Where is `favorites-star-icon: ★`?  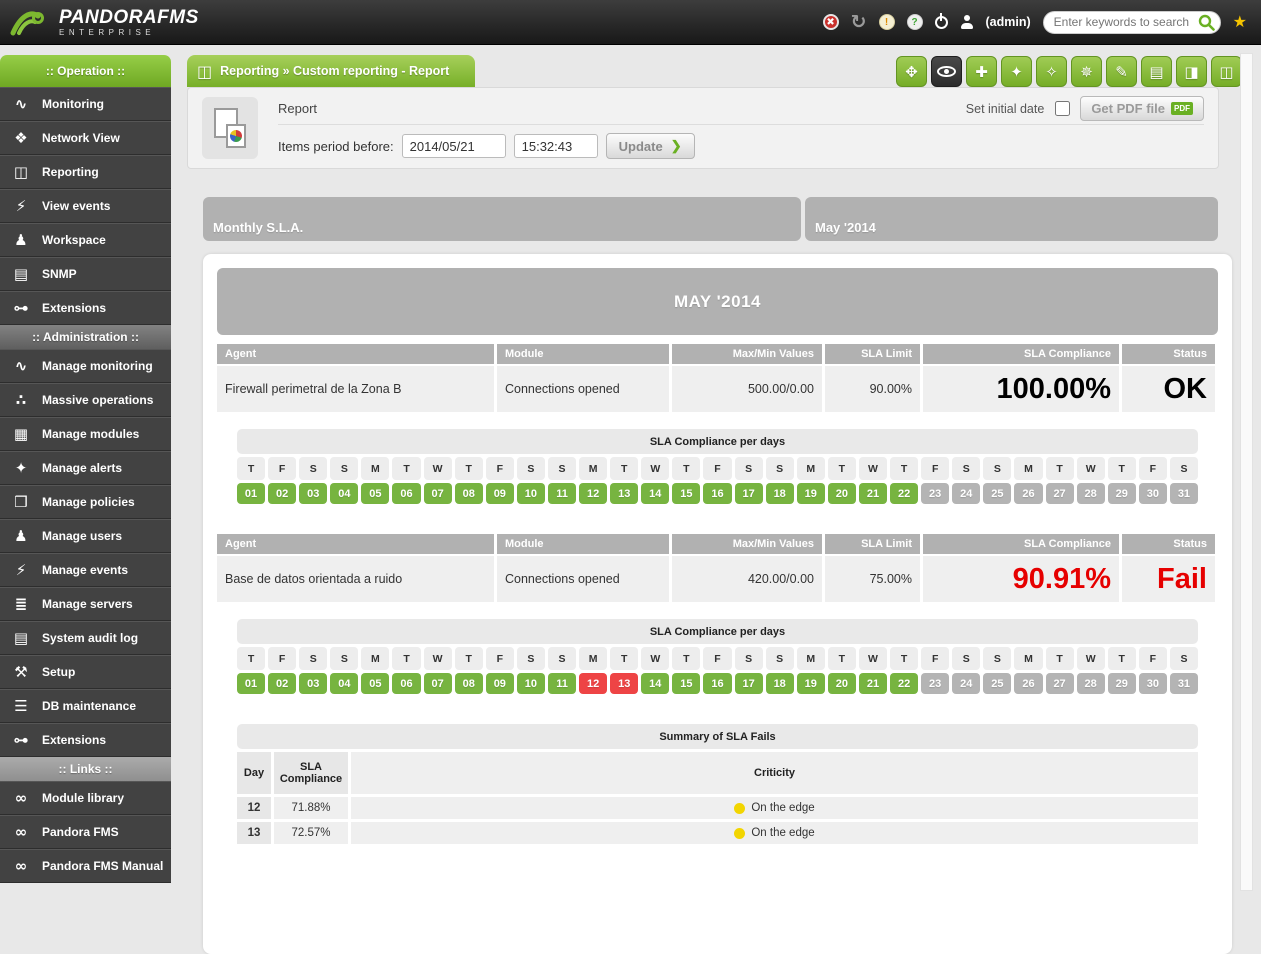
favorites-star-icon: ★ is located at coordinates (1240, 22).